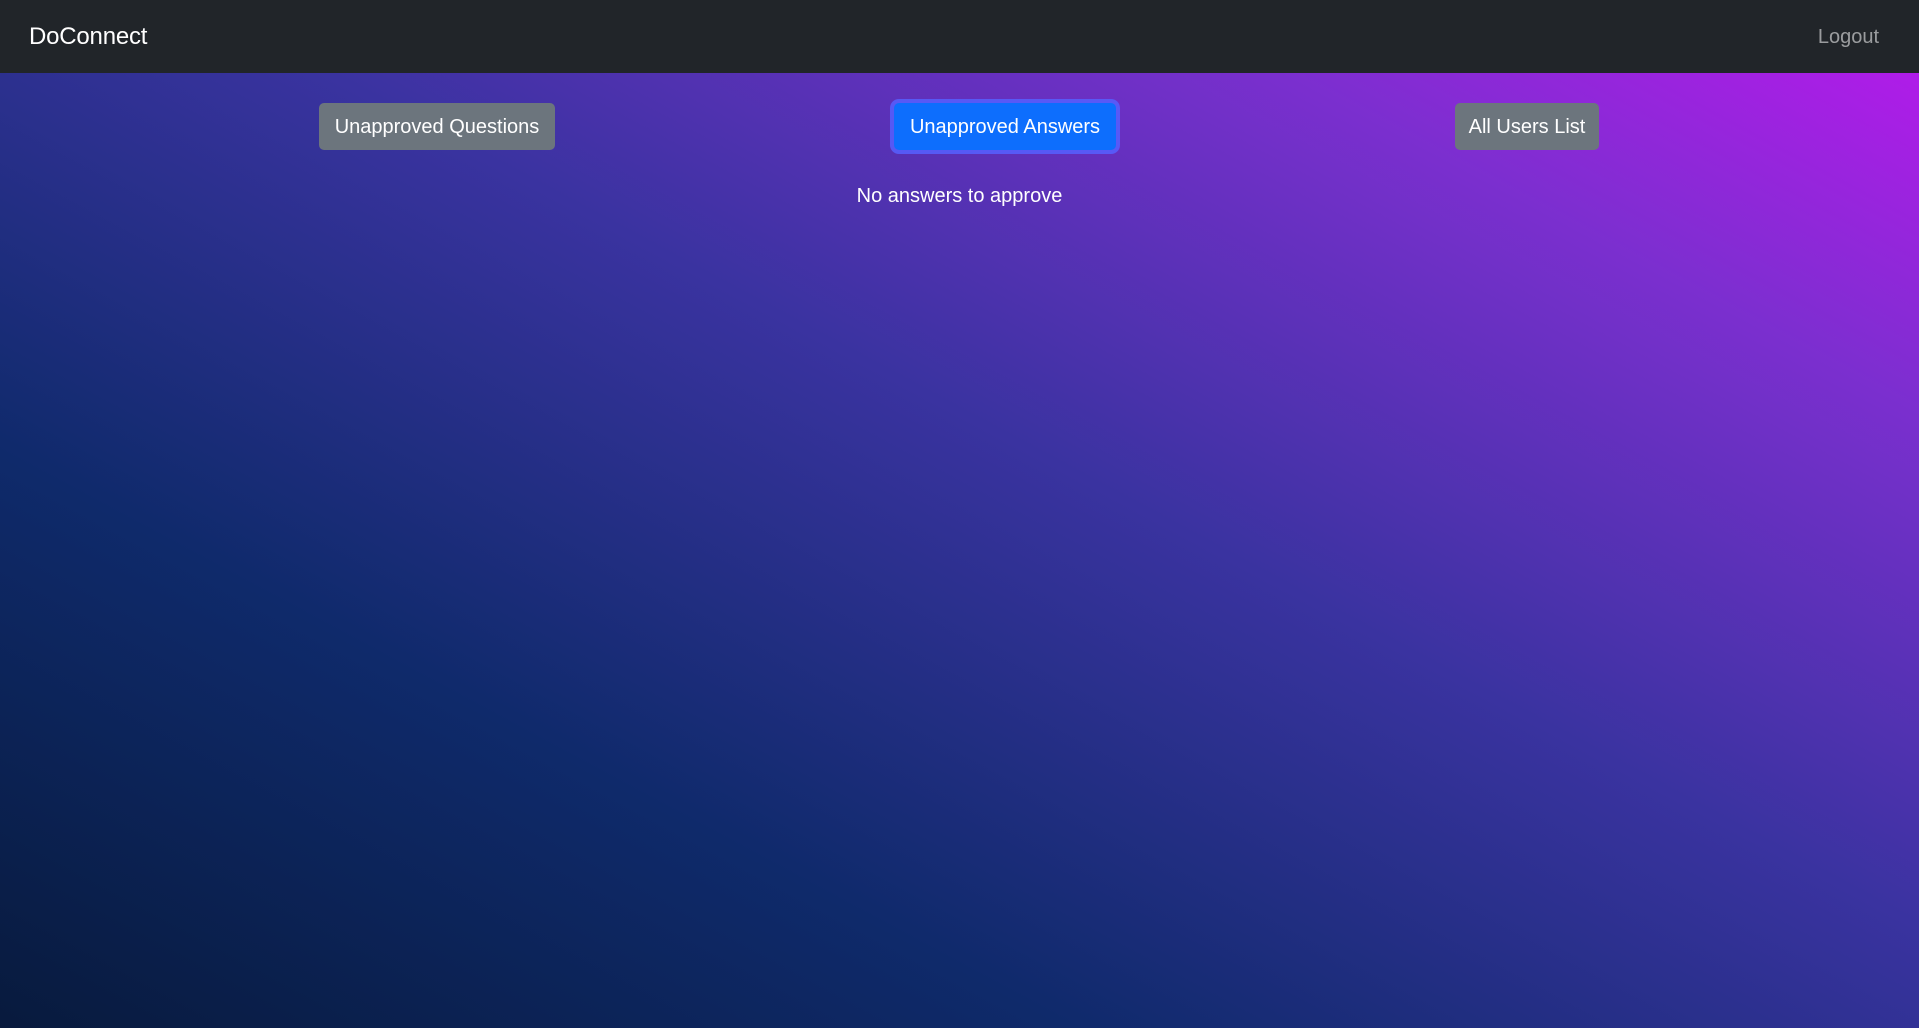 This screenshot has height=1028, width=1919. I want to click on unapproved-questions-button: Unapproved Questions, so click(437, 126).